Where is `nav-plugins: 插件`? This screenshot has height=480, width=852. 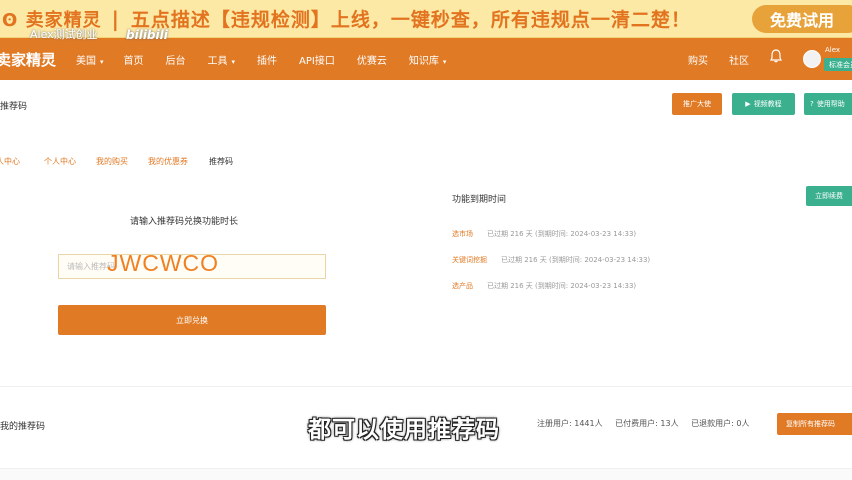
nav-plugins: 插件 is located at coordinates (267, 59).